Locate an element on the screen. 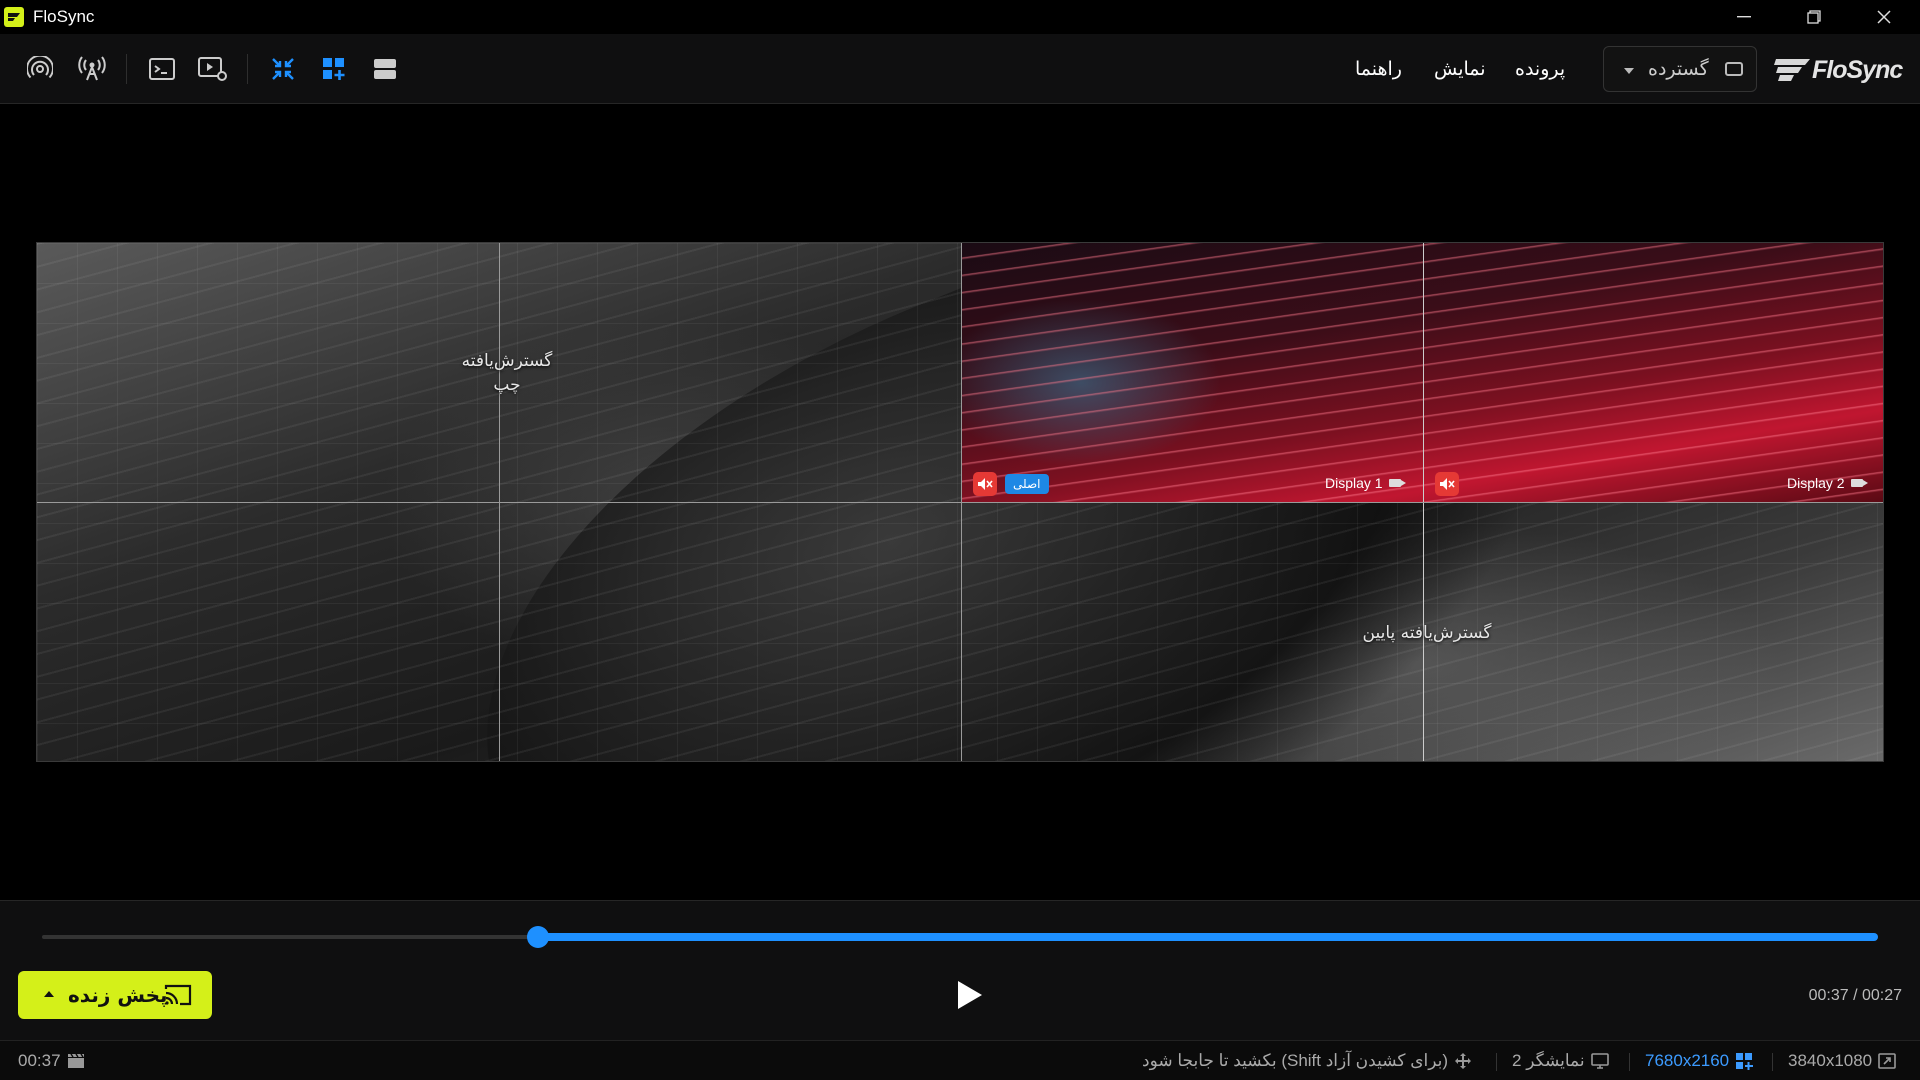 The image size is (1920, 1080). grid-icon is located at coordinates (1745, 1061).